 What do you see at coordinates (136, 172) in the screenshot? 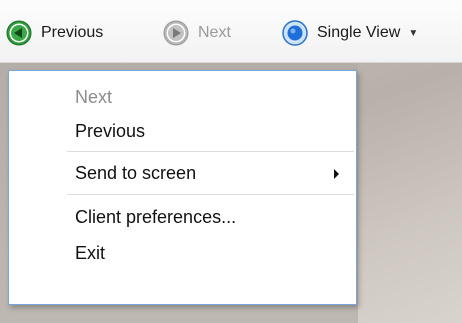
I see `menu-item-label: Send to screen` at bounding box center [136, 172].